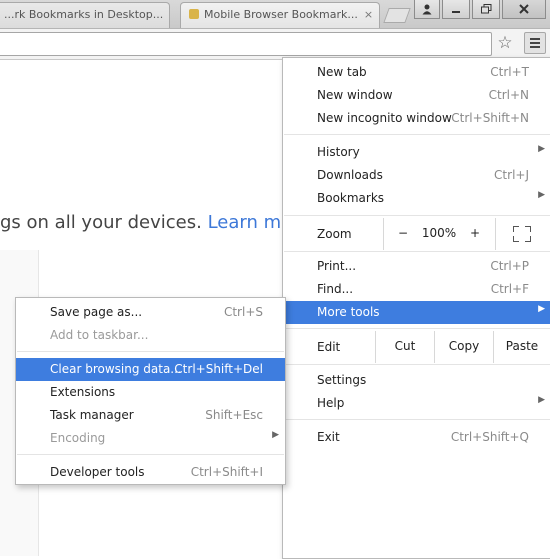  What do you see at coordinates (243, 312) in the screenshot?
I see `menu-item-shortcut: Ctrl+S` at bounding box center [243, 312].